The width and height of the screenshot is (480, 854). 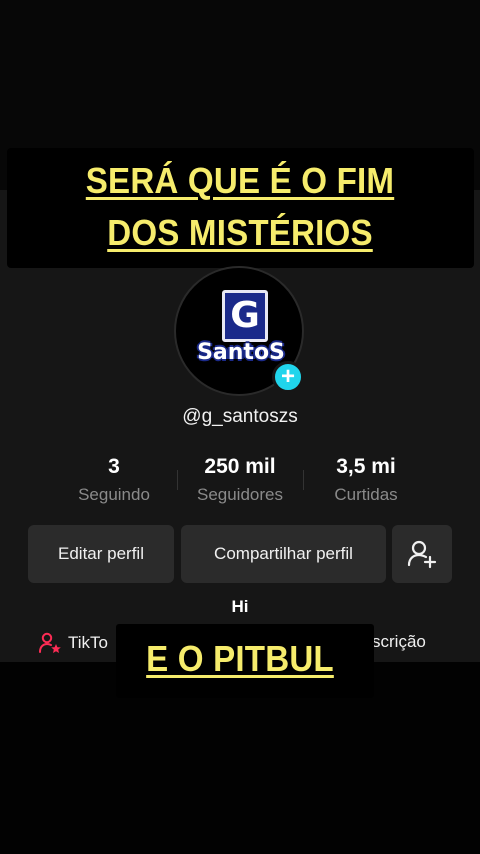 What do you see at coordinates (245, 316) in the screenshot?
I see `logo-letter: G` at bounding box center [245, 316].